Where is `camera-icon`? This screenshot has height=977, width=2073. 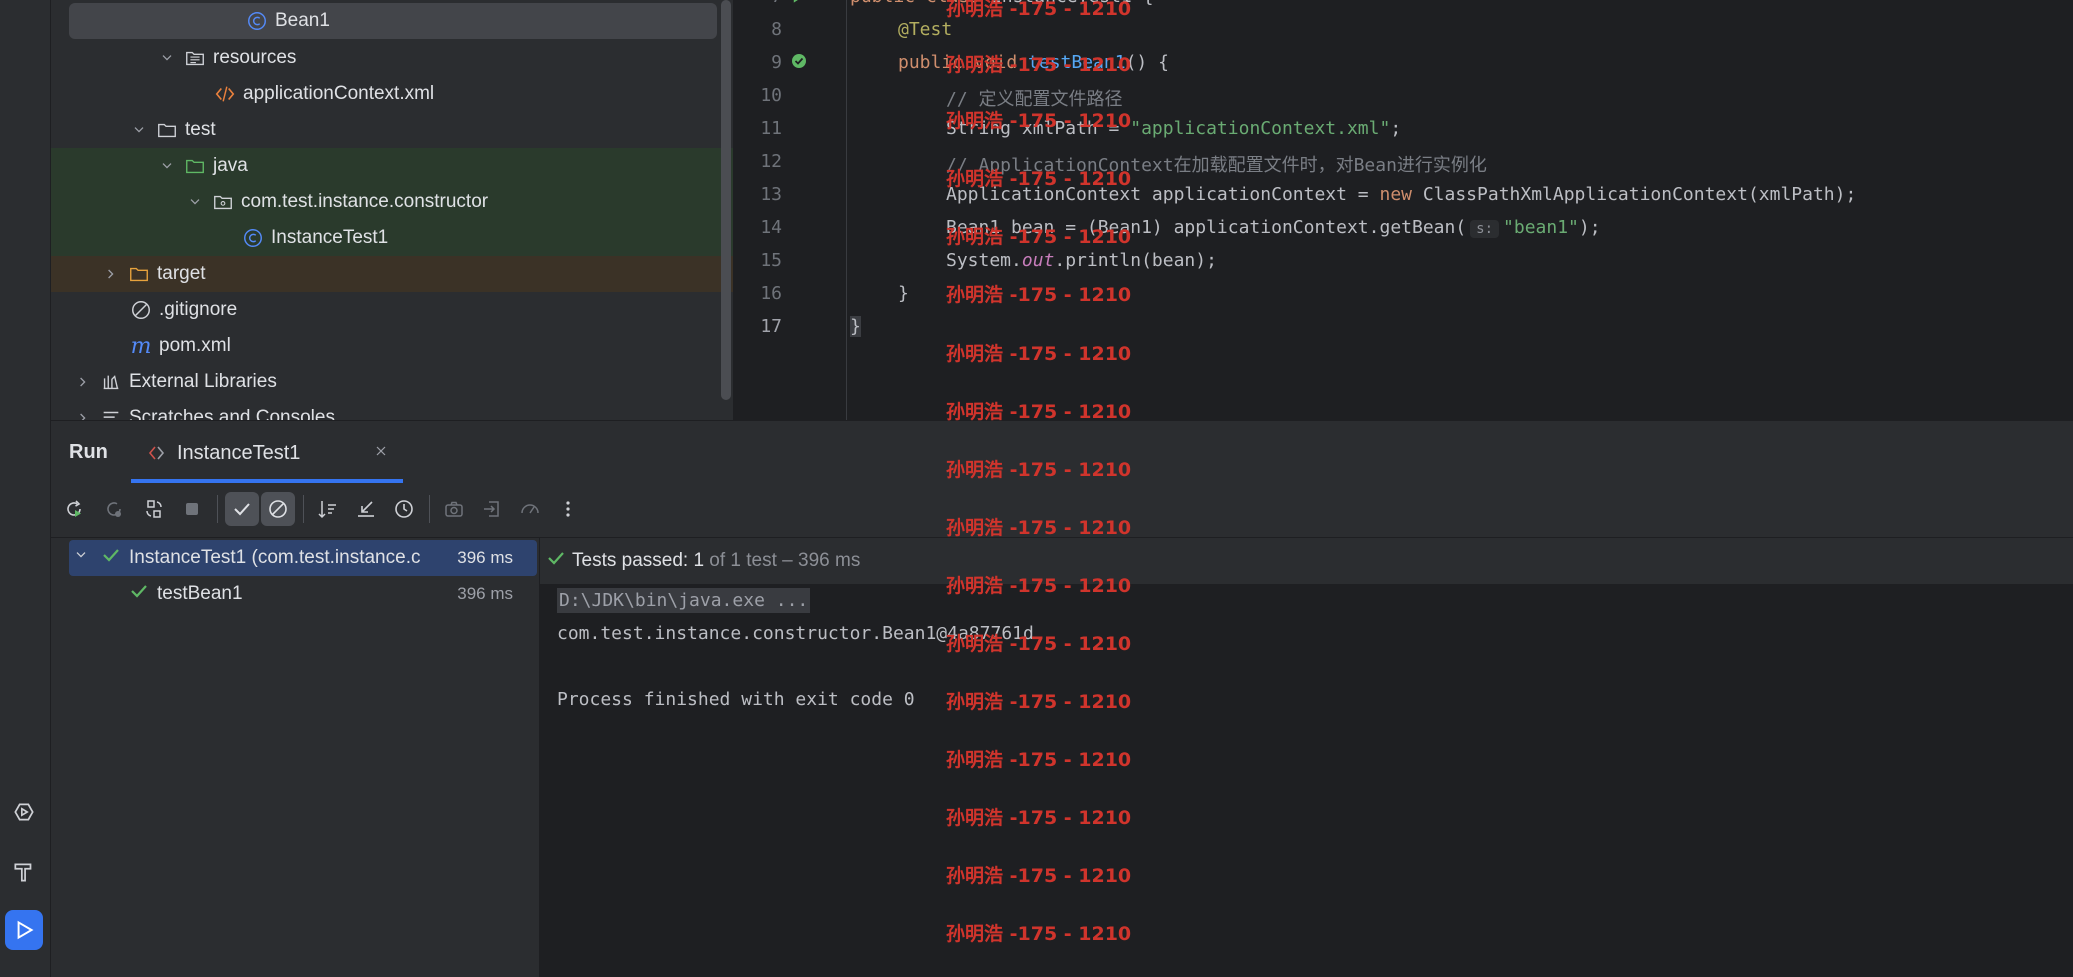
camera-icon is located at coordinates (454, 509).